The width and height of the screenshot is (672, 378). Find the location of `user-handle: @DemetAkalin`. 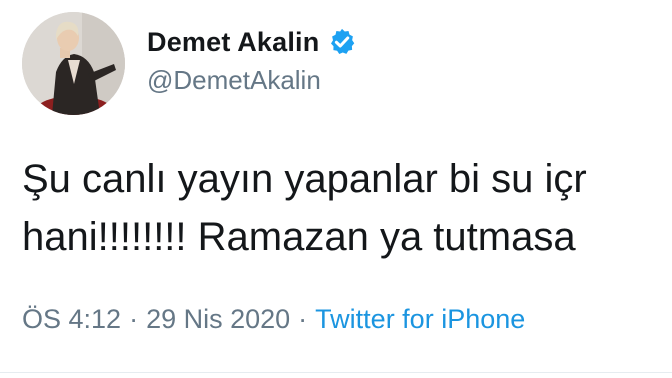

user-handle: @DemetAkalin is located at coordinates (234, 80).